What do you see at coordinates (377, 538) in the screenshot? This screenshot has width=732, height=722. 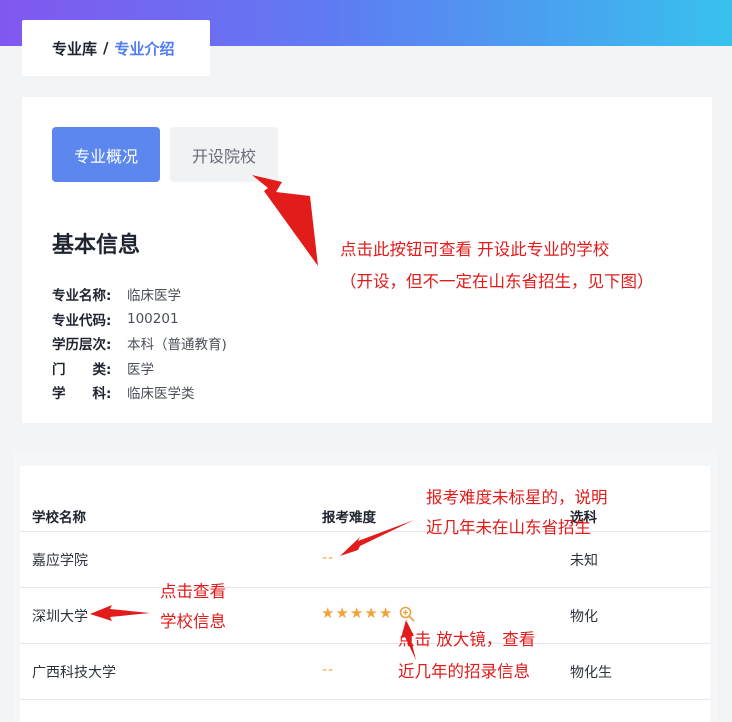 I see `arrow-to-difficulty` at bounding box center [377, 538].